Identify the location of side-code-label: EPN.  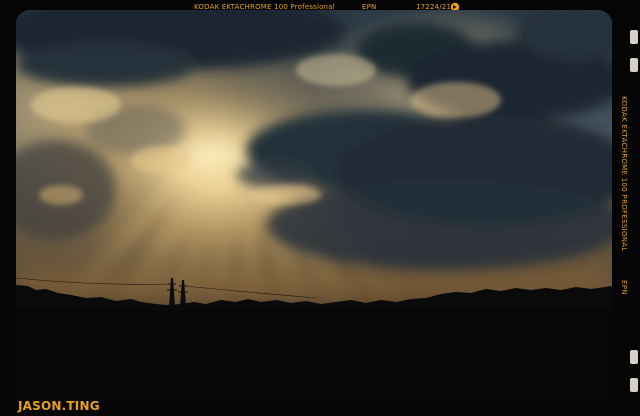
(624, 287).